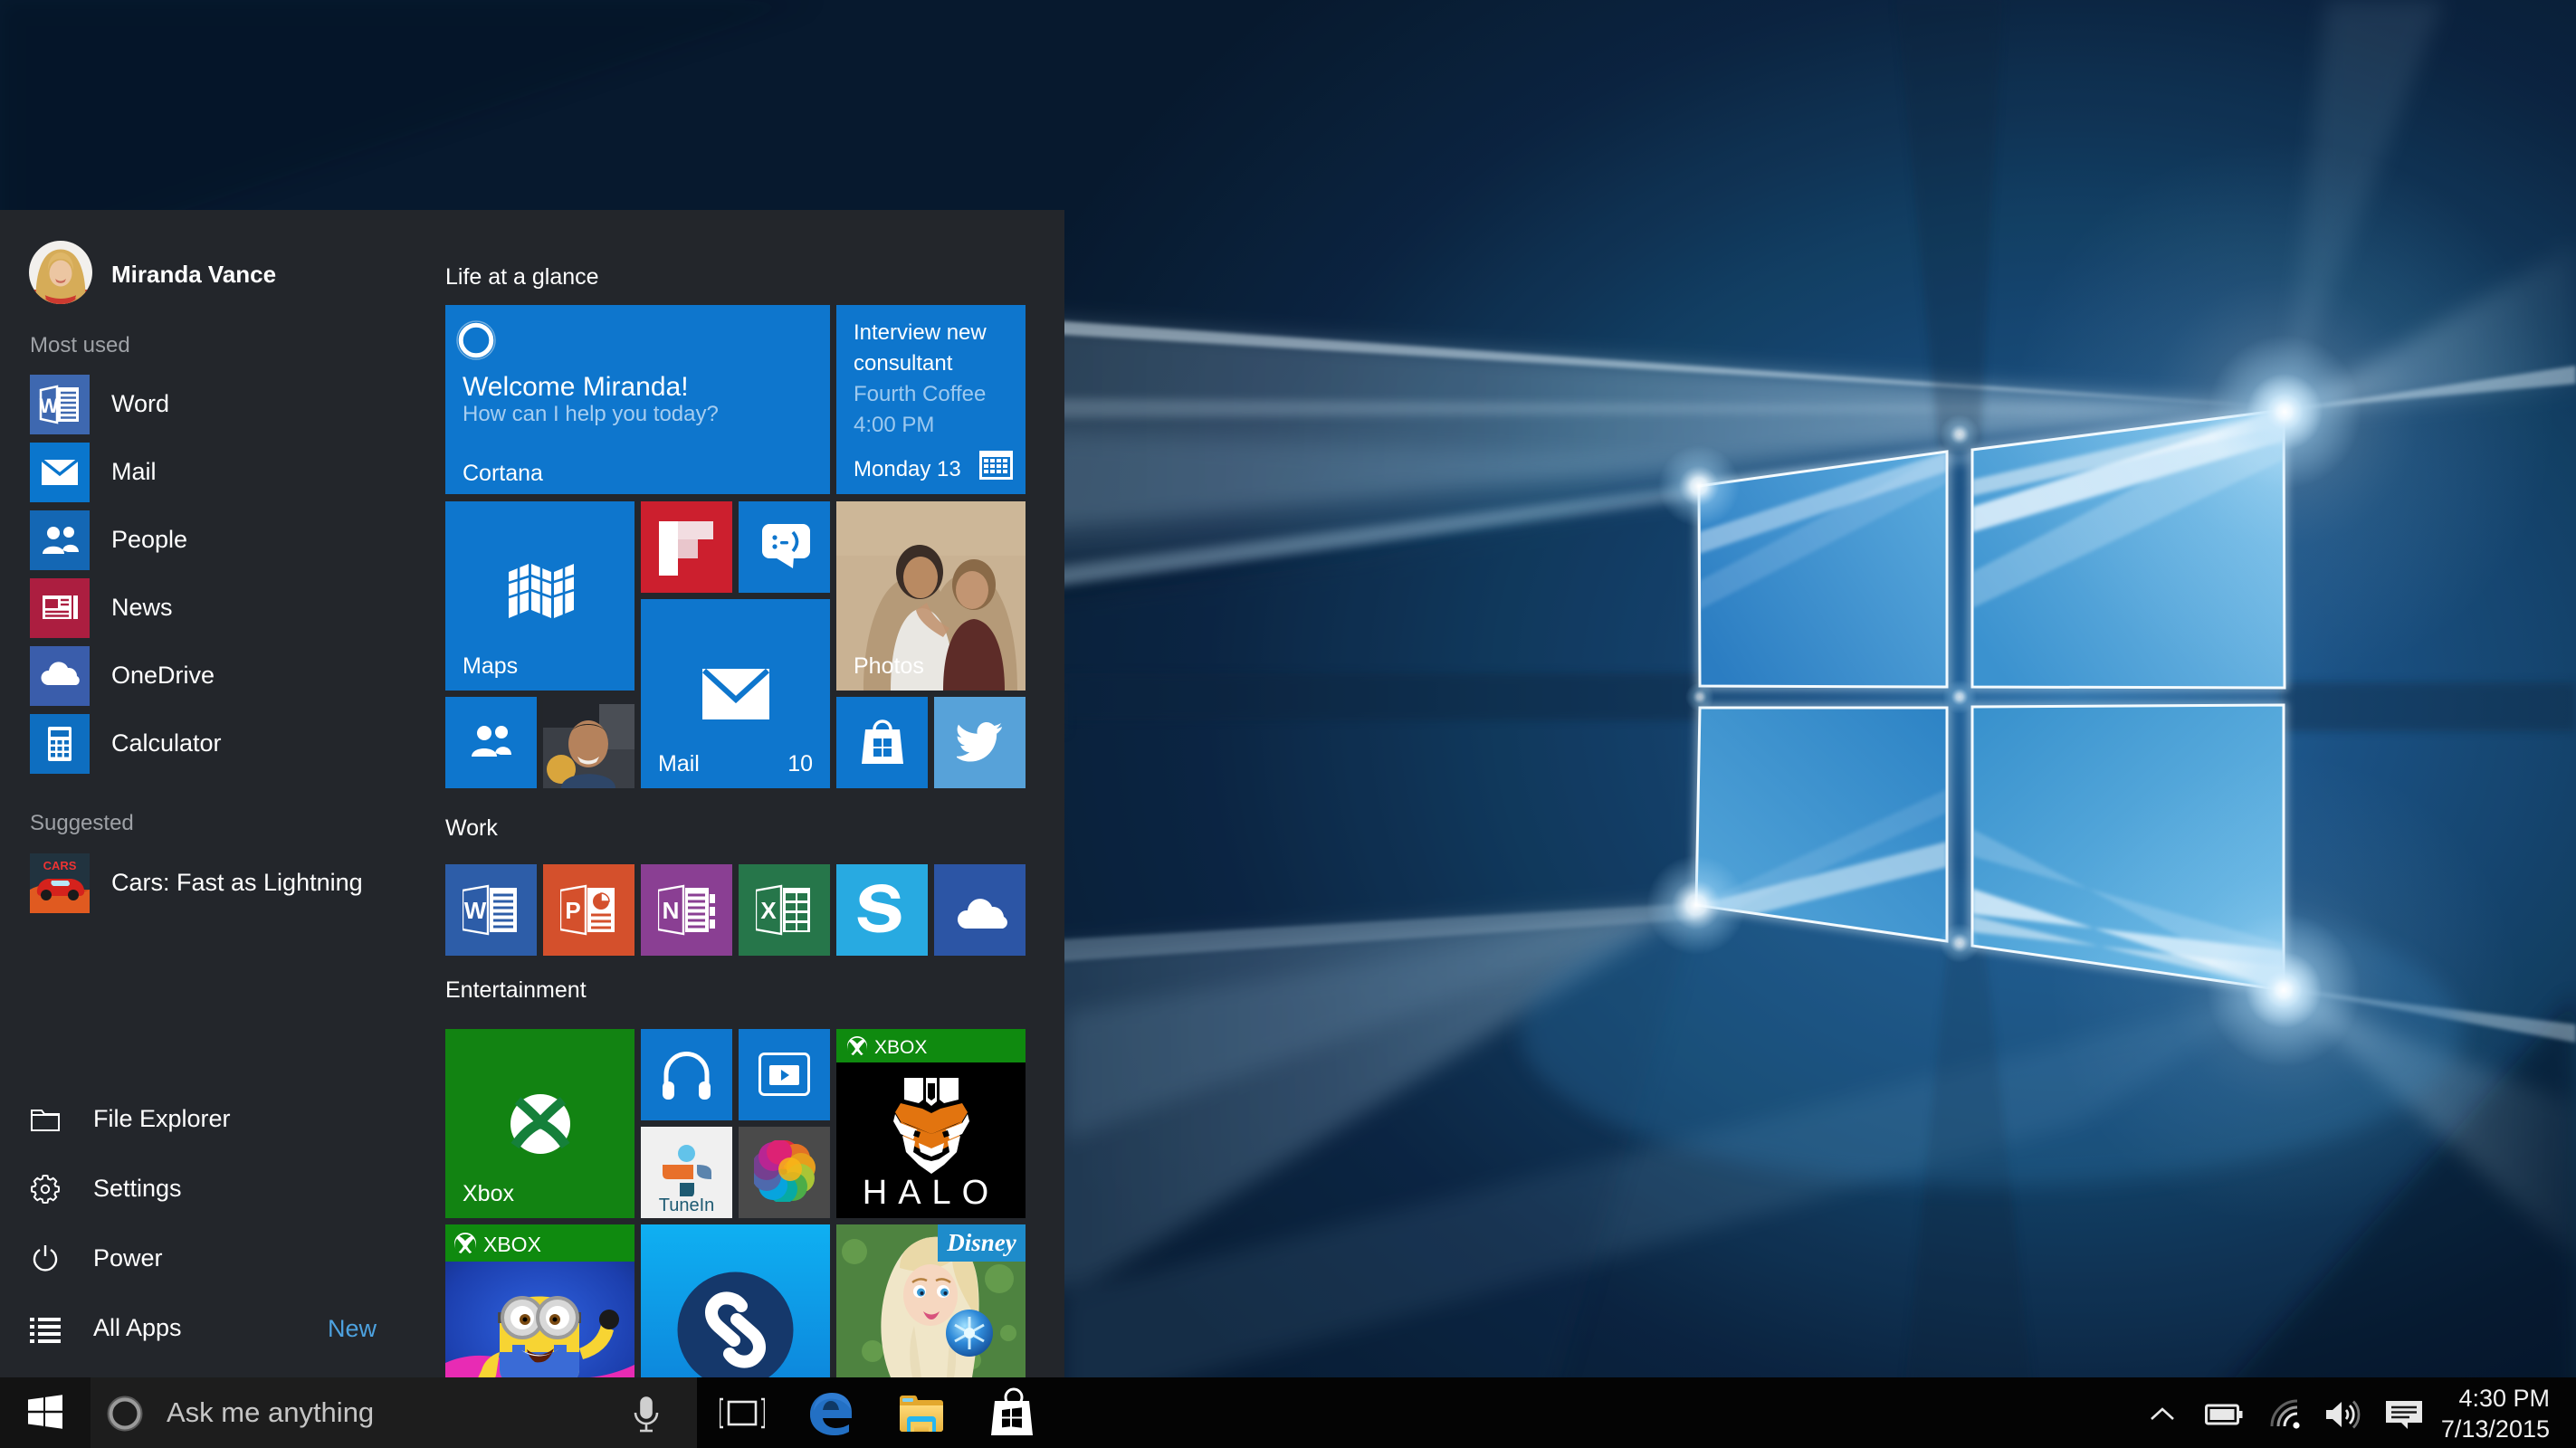 This screenshot has height=1448, width=2576. Describe the element at coordinates (768, 911) in the screenshot. I see `svg-text: X` at that location.